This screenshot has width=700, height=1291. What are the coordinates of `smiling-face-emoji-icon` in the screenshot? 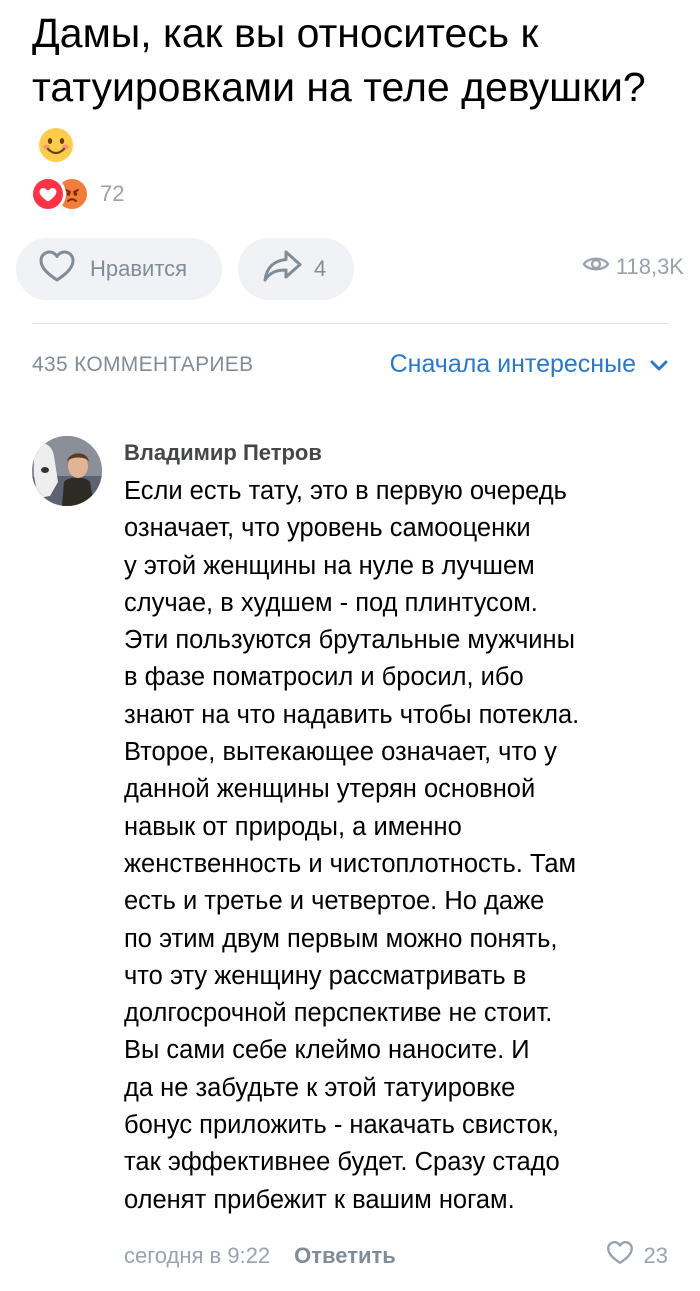 It's located at (56, 142).